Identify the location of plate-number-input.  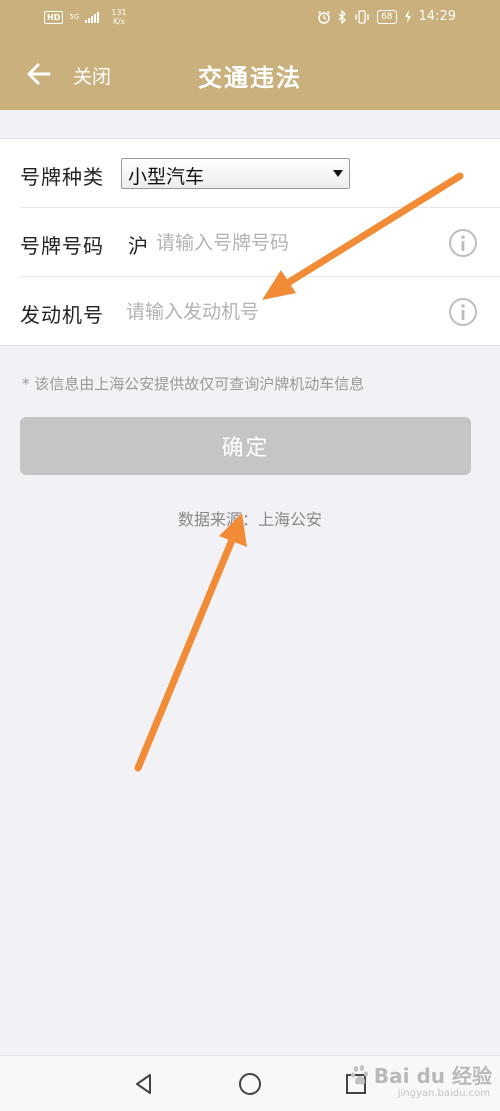
(296, 243).